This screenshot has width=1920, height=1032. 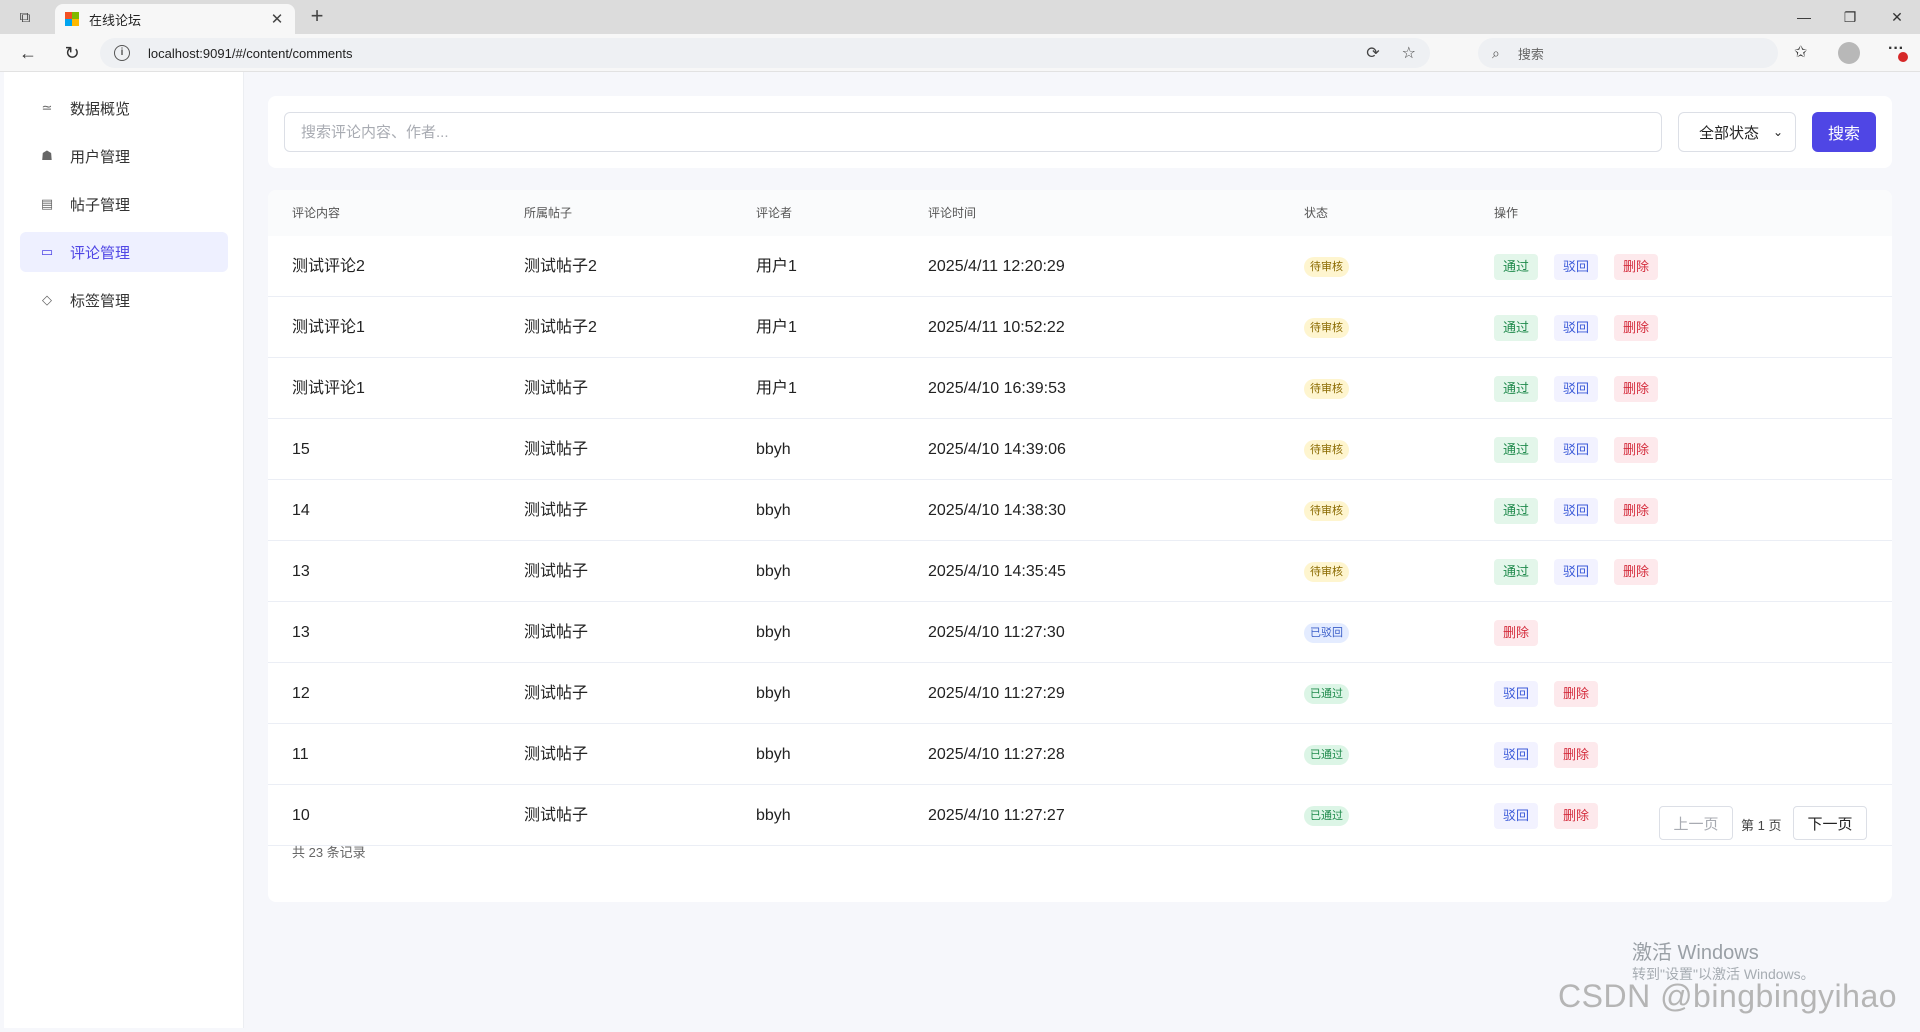 What do you see at coordinates (1409, 53) in the screenshot?
I see `favorite-star-icon: ☆` at bounding box center [1409, 53].